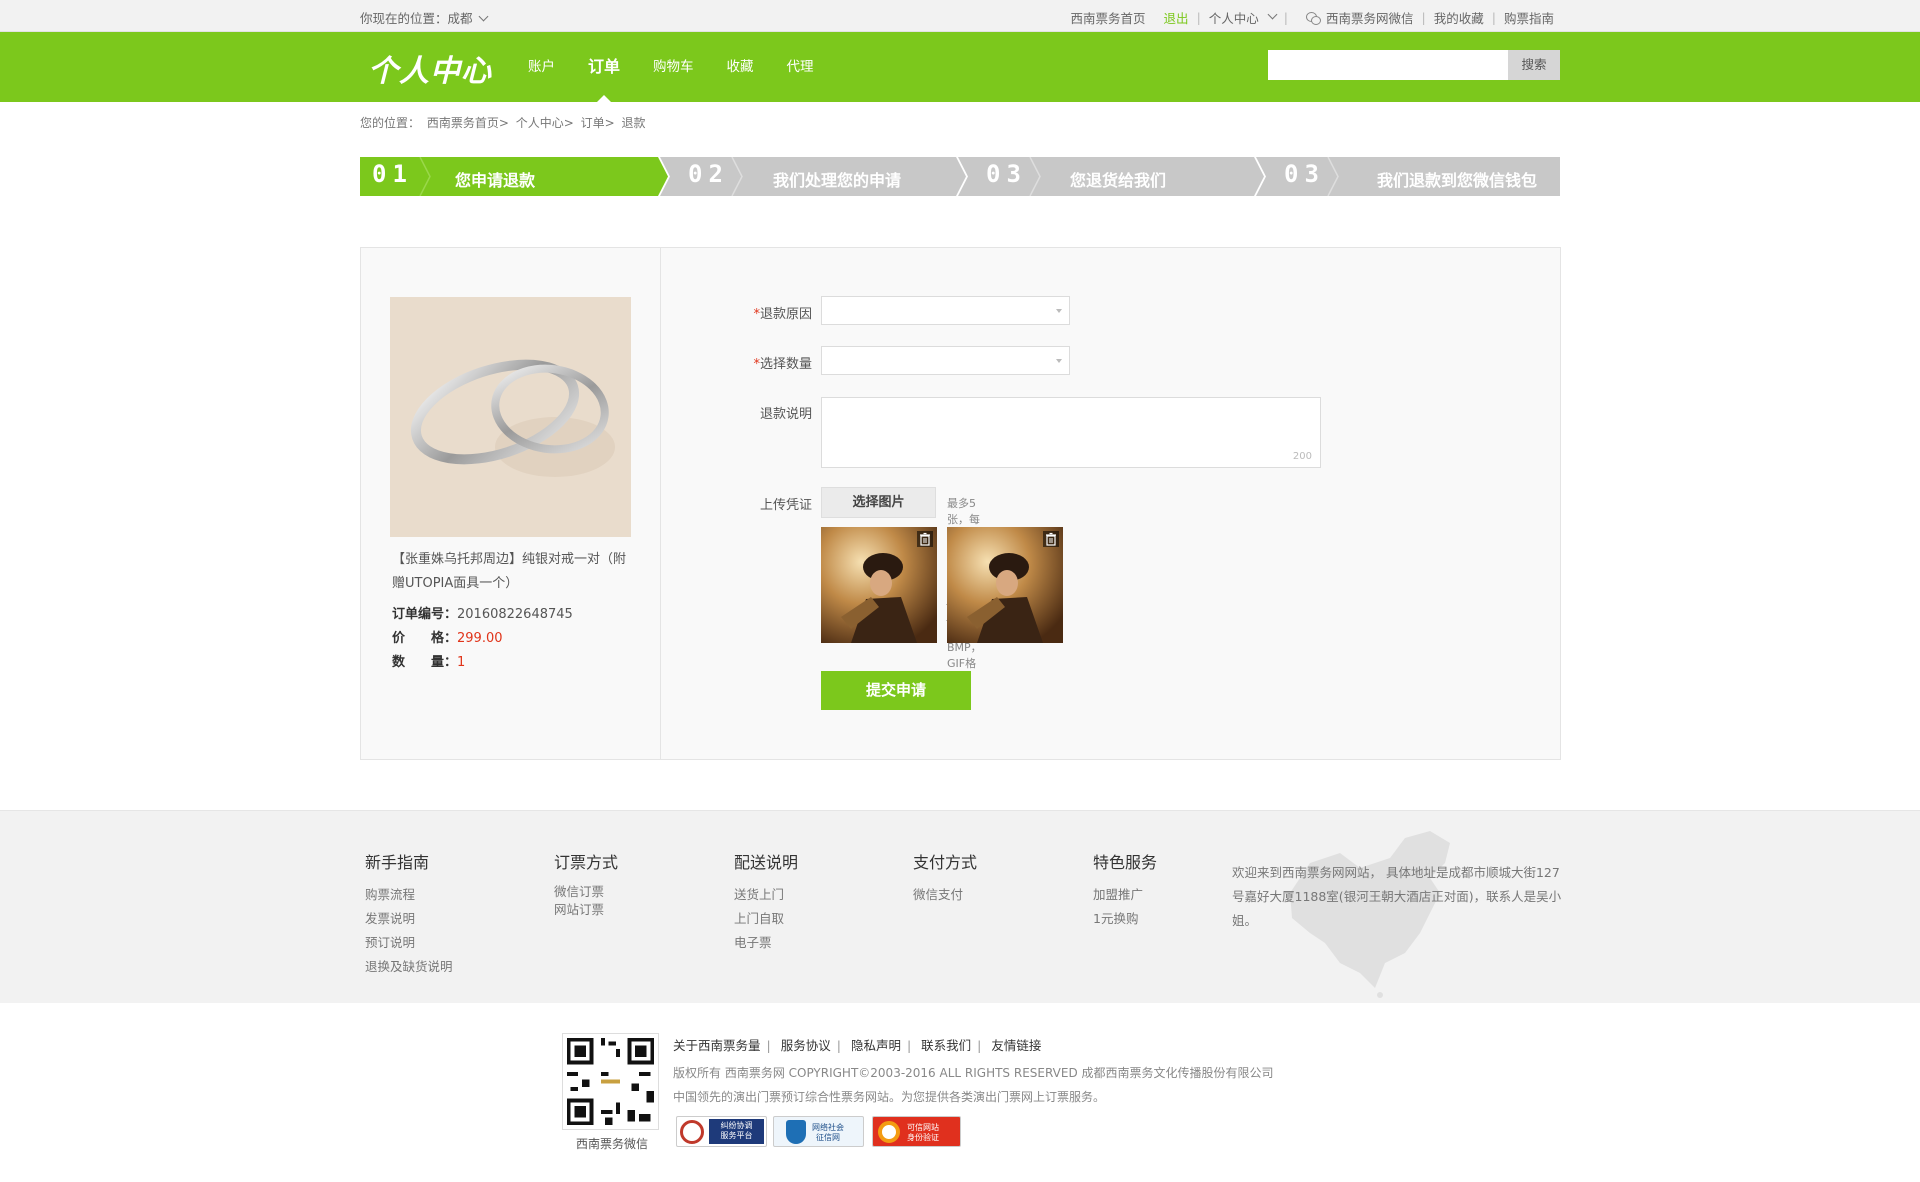 This screenshot has width=1920, height=1182. What do you see at coordinates (766, 895) in the screenshot?
I see `footer-link: 送货上门` at bounding box center [766, 895].